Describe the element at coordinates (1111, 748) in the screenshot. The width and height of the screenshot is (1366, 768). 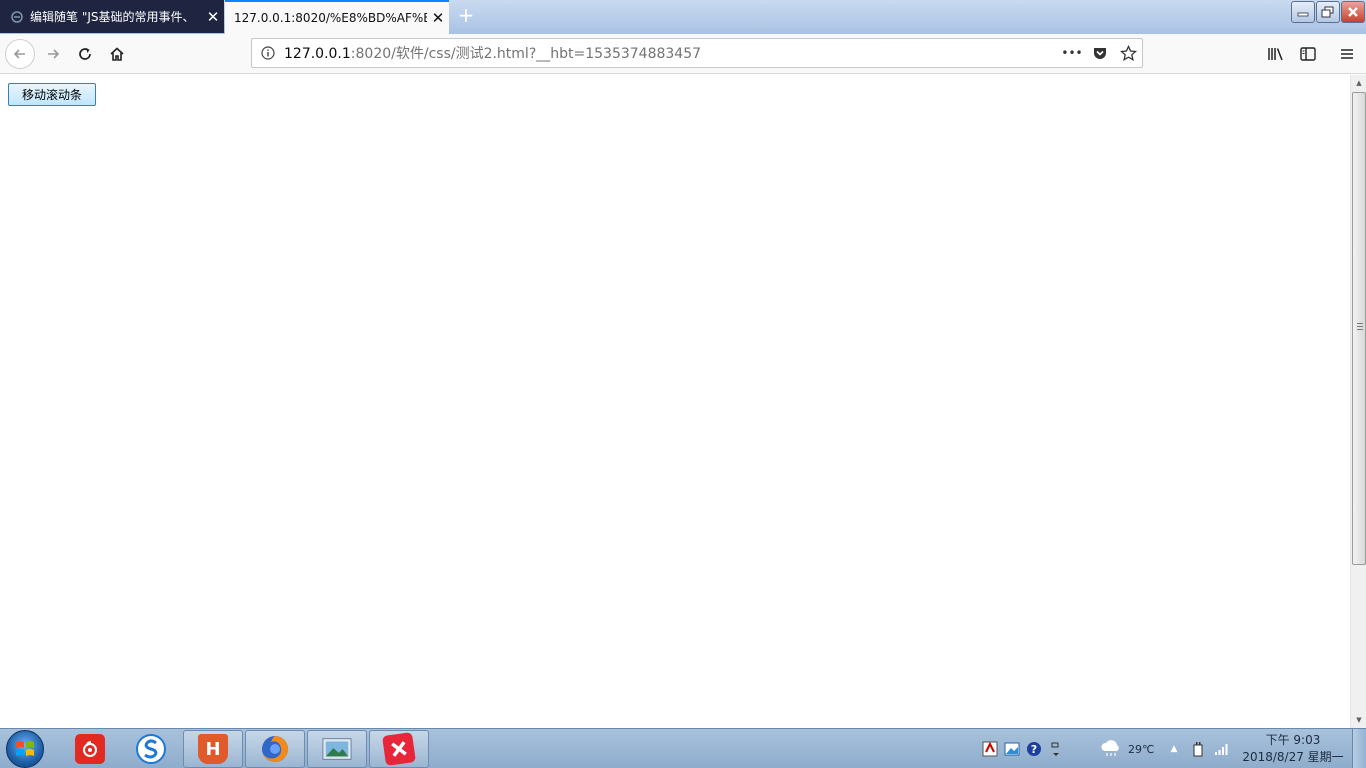
I see `cloud-rain-icon` at that location.